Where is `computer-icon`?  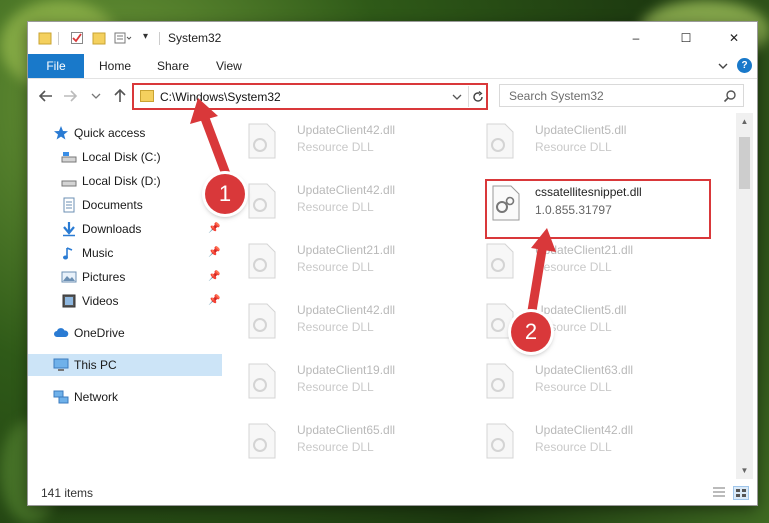
computer-icon is located at coordinates (61, 364).